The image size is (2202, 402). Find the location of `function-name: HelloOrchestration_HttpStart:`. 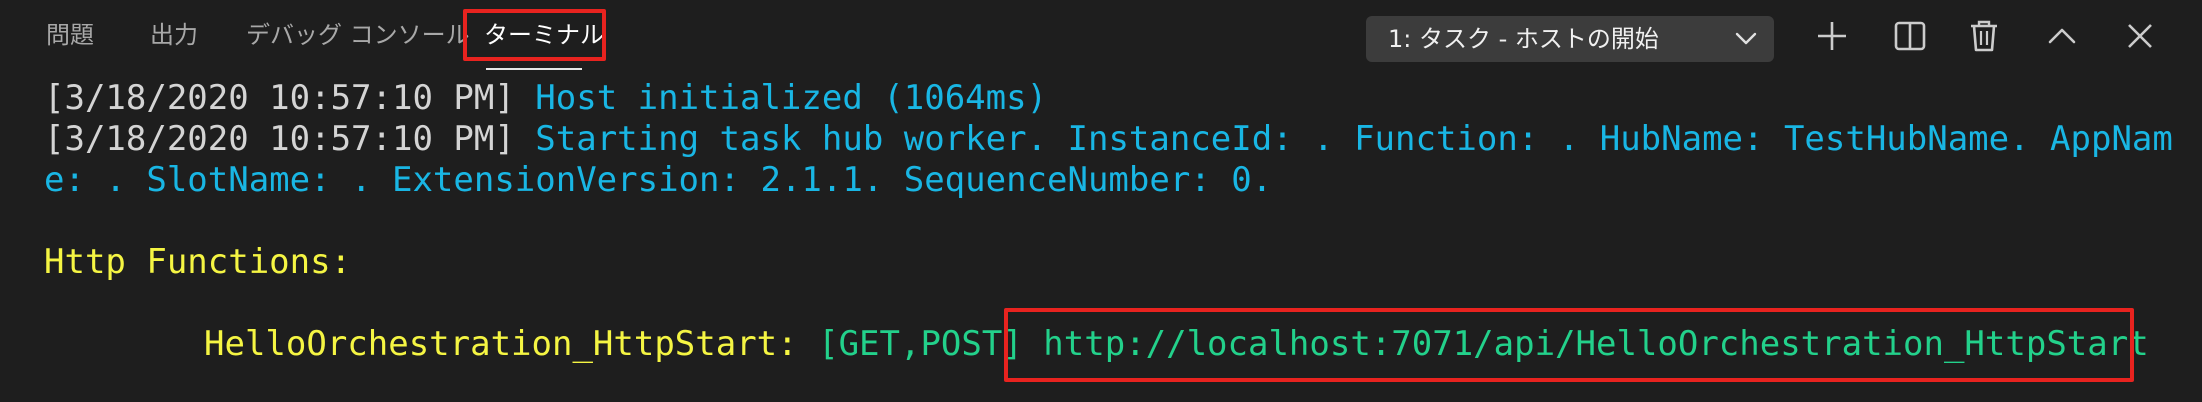

function-name: HelloOrchestration_HttpStart: is located at coordinates (501, 344).